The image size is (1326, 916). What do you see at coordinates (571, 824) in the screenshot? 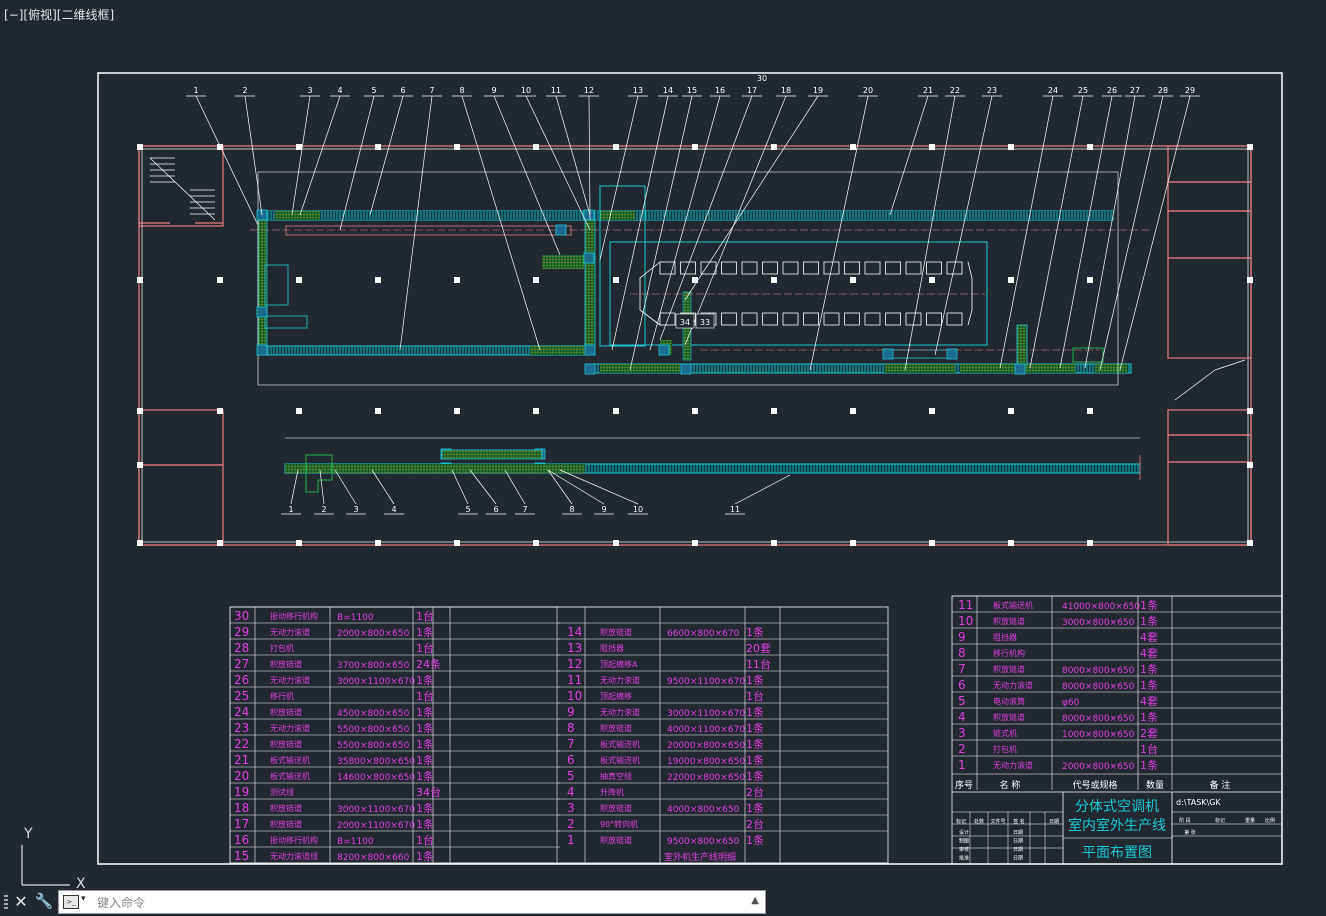
I see `part-number: 2` at bounding box center [571, 824].